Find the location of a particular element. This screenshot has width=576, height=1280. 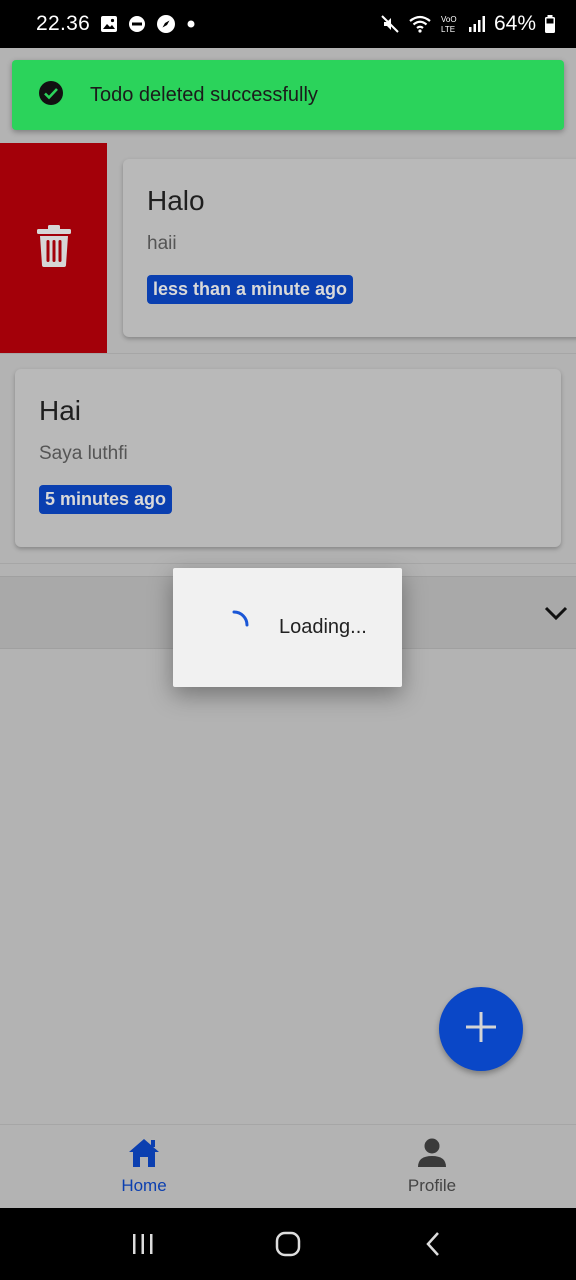

trash-icon is located at coordinates (54, 248).